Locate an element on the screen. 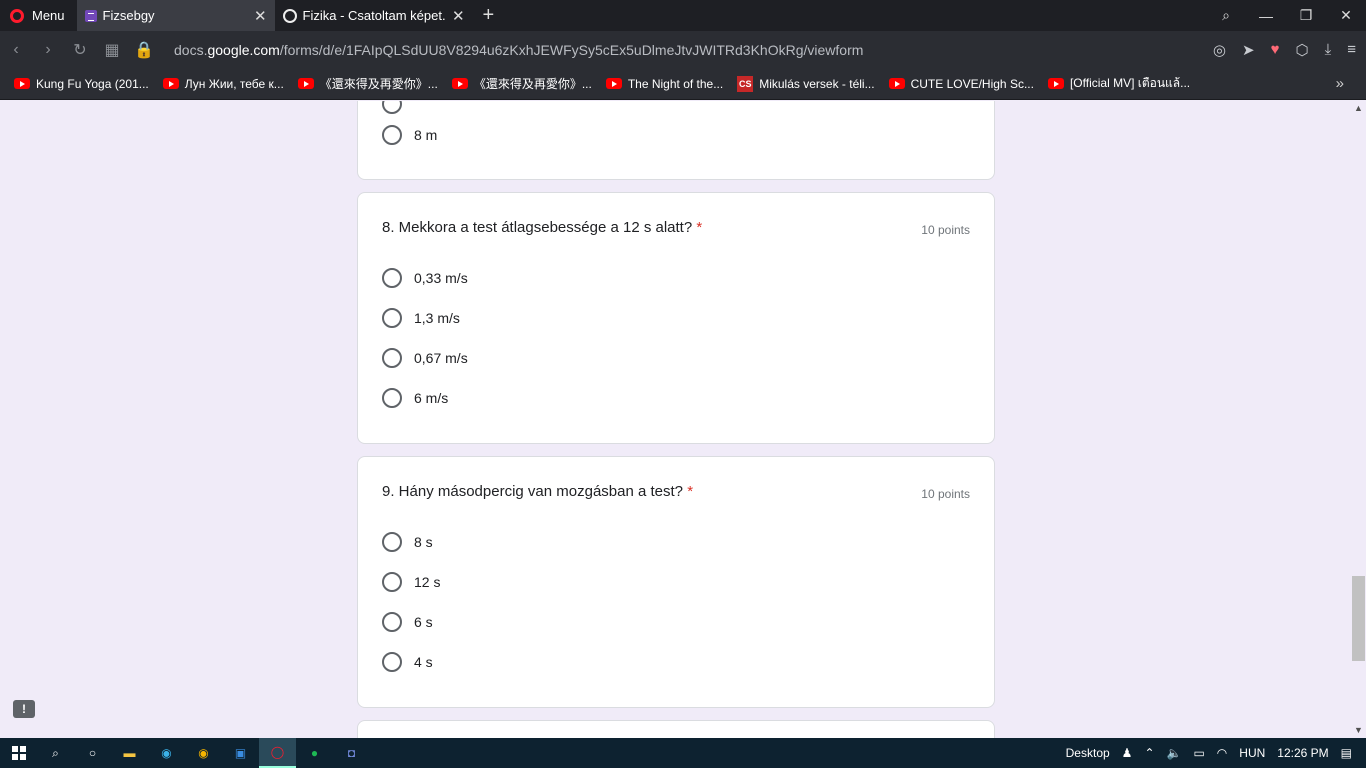 The height and width of the screenshot is (768, 1366). scroll-down-icon: ▼ is located at coordinates (1358, 730).